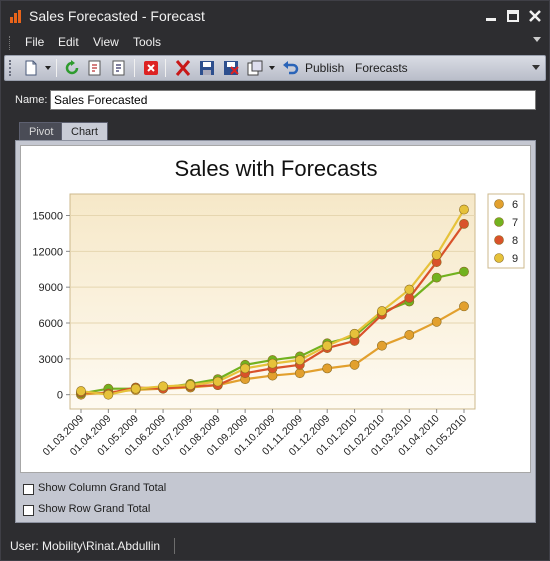  I want to click on show-column-grand-total-checkbox, so click(28, 489).